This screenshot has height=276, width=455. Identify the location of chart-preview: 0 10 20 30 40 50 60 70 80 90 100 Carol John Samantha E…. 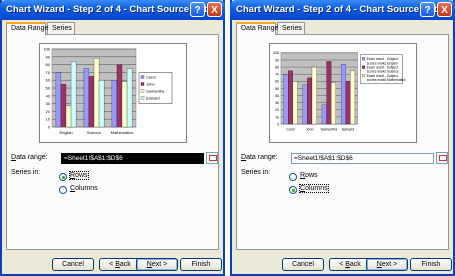
(343, 93).